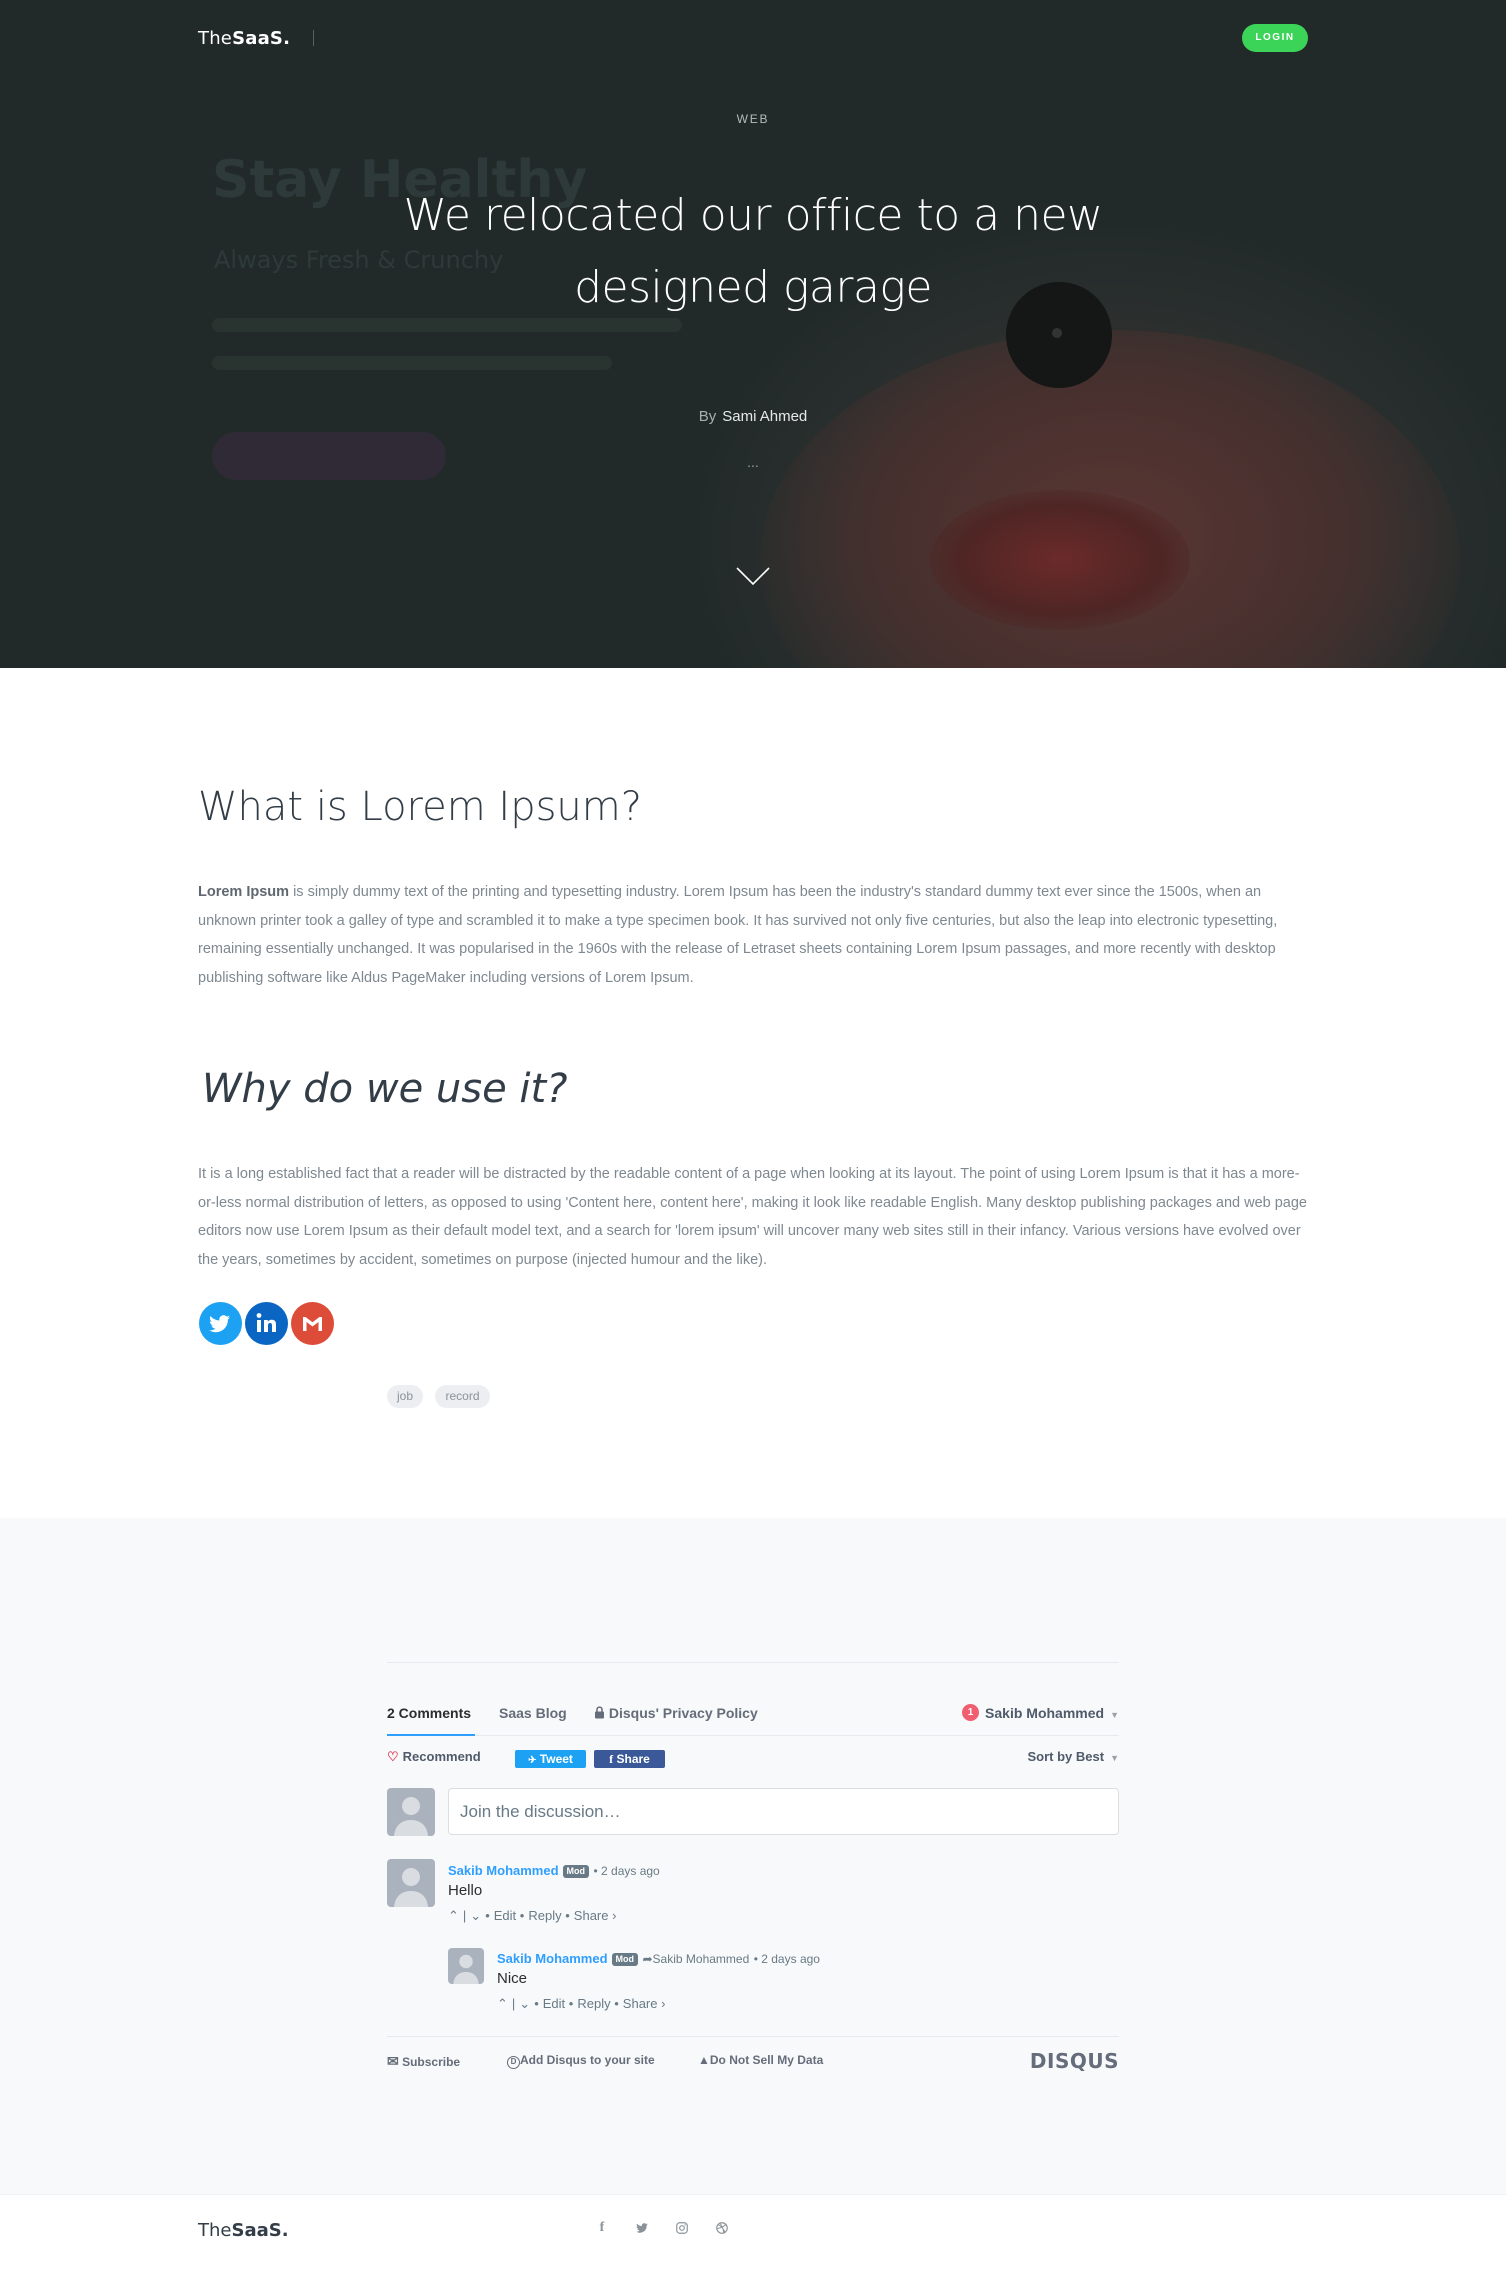 This screenshot has width=1506, height=2269. I want to click on comment-text: Nice, so click(512, 1978).